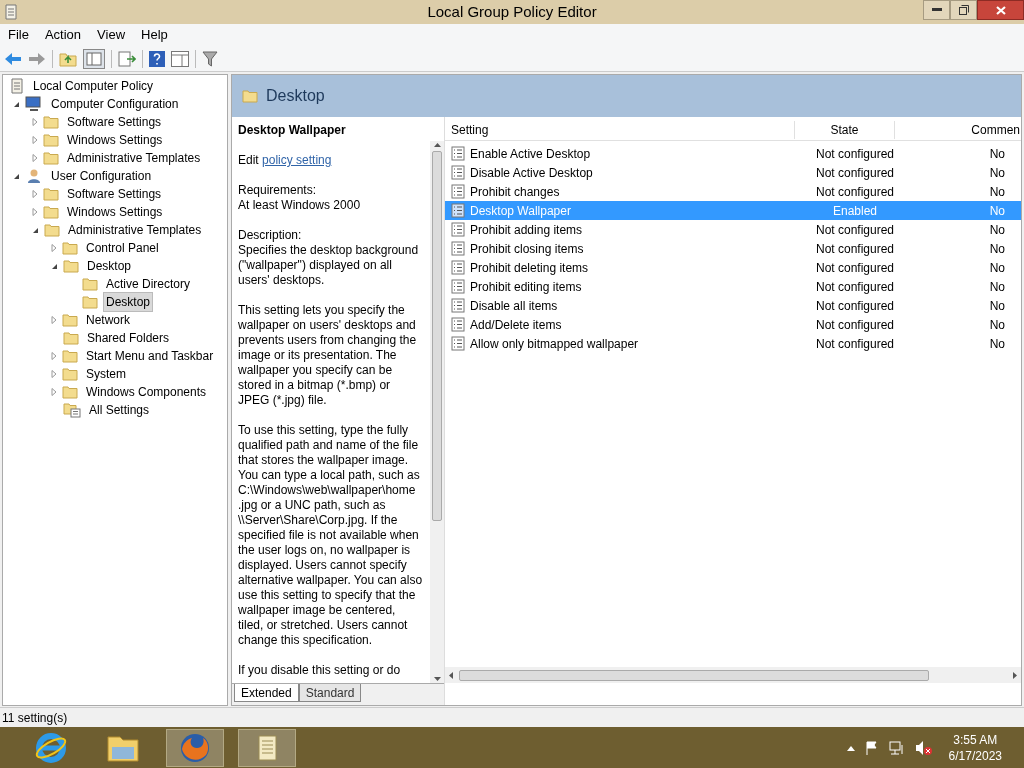  I want to click on export-list-icon, so click(127, 58).